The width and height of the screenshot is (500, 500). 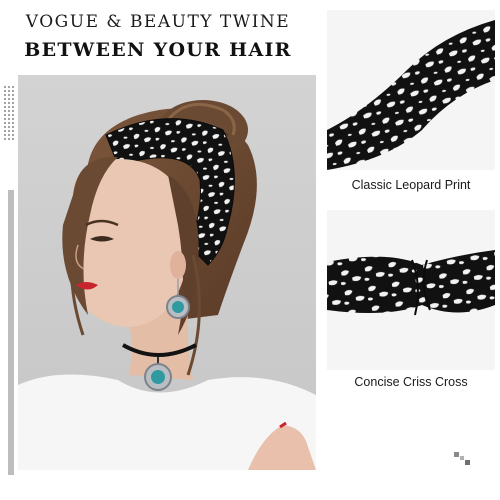 I want to click on dot-pattern-decoration, so click(x=9, y=113).